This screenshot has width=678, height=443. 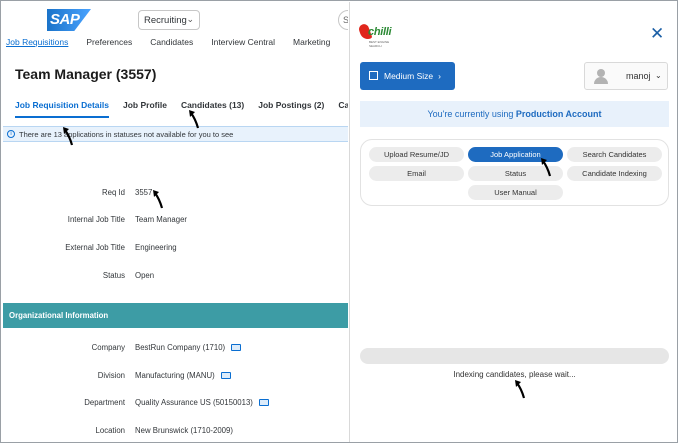 What do you see at coordinates (311, 42) in the screenshot?
I see `nav-marketing: Marketing` at bounding box center [311, 42].